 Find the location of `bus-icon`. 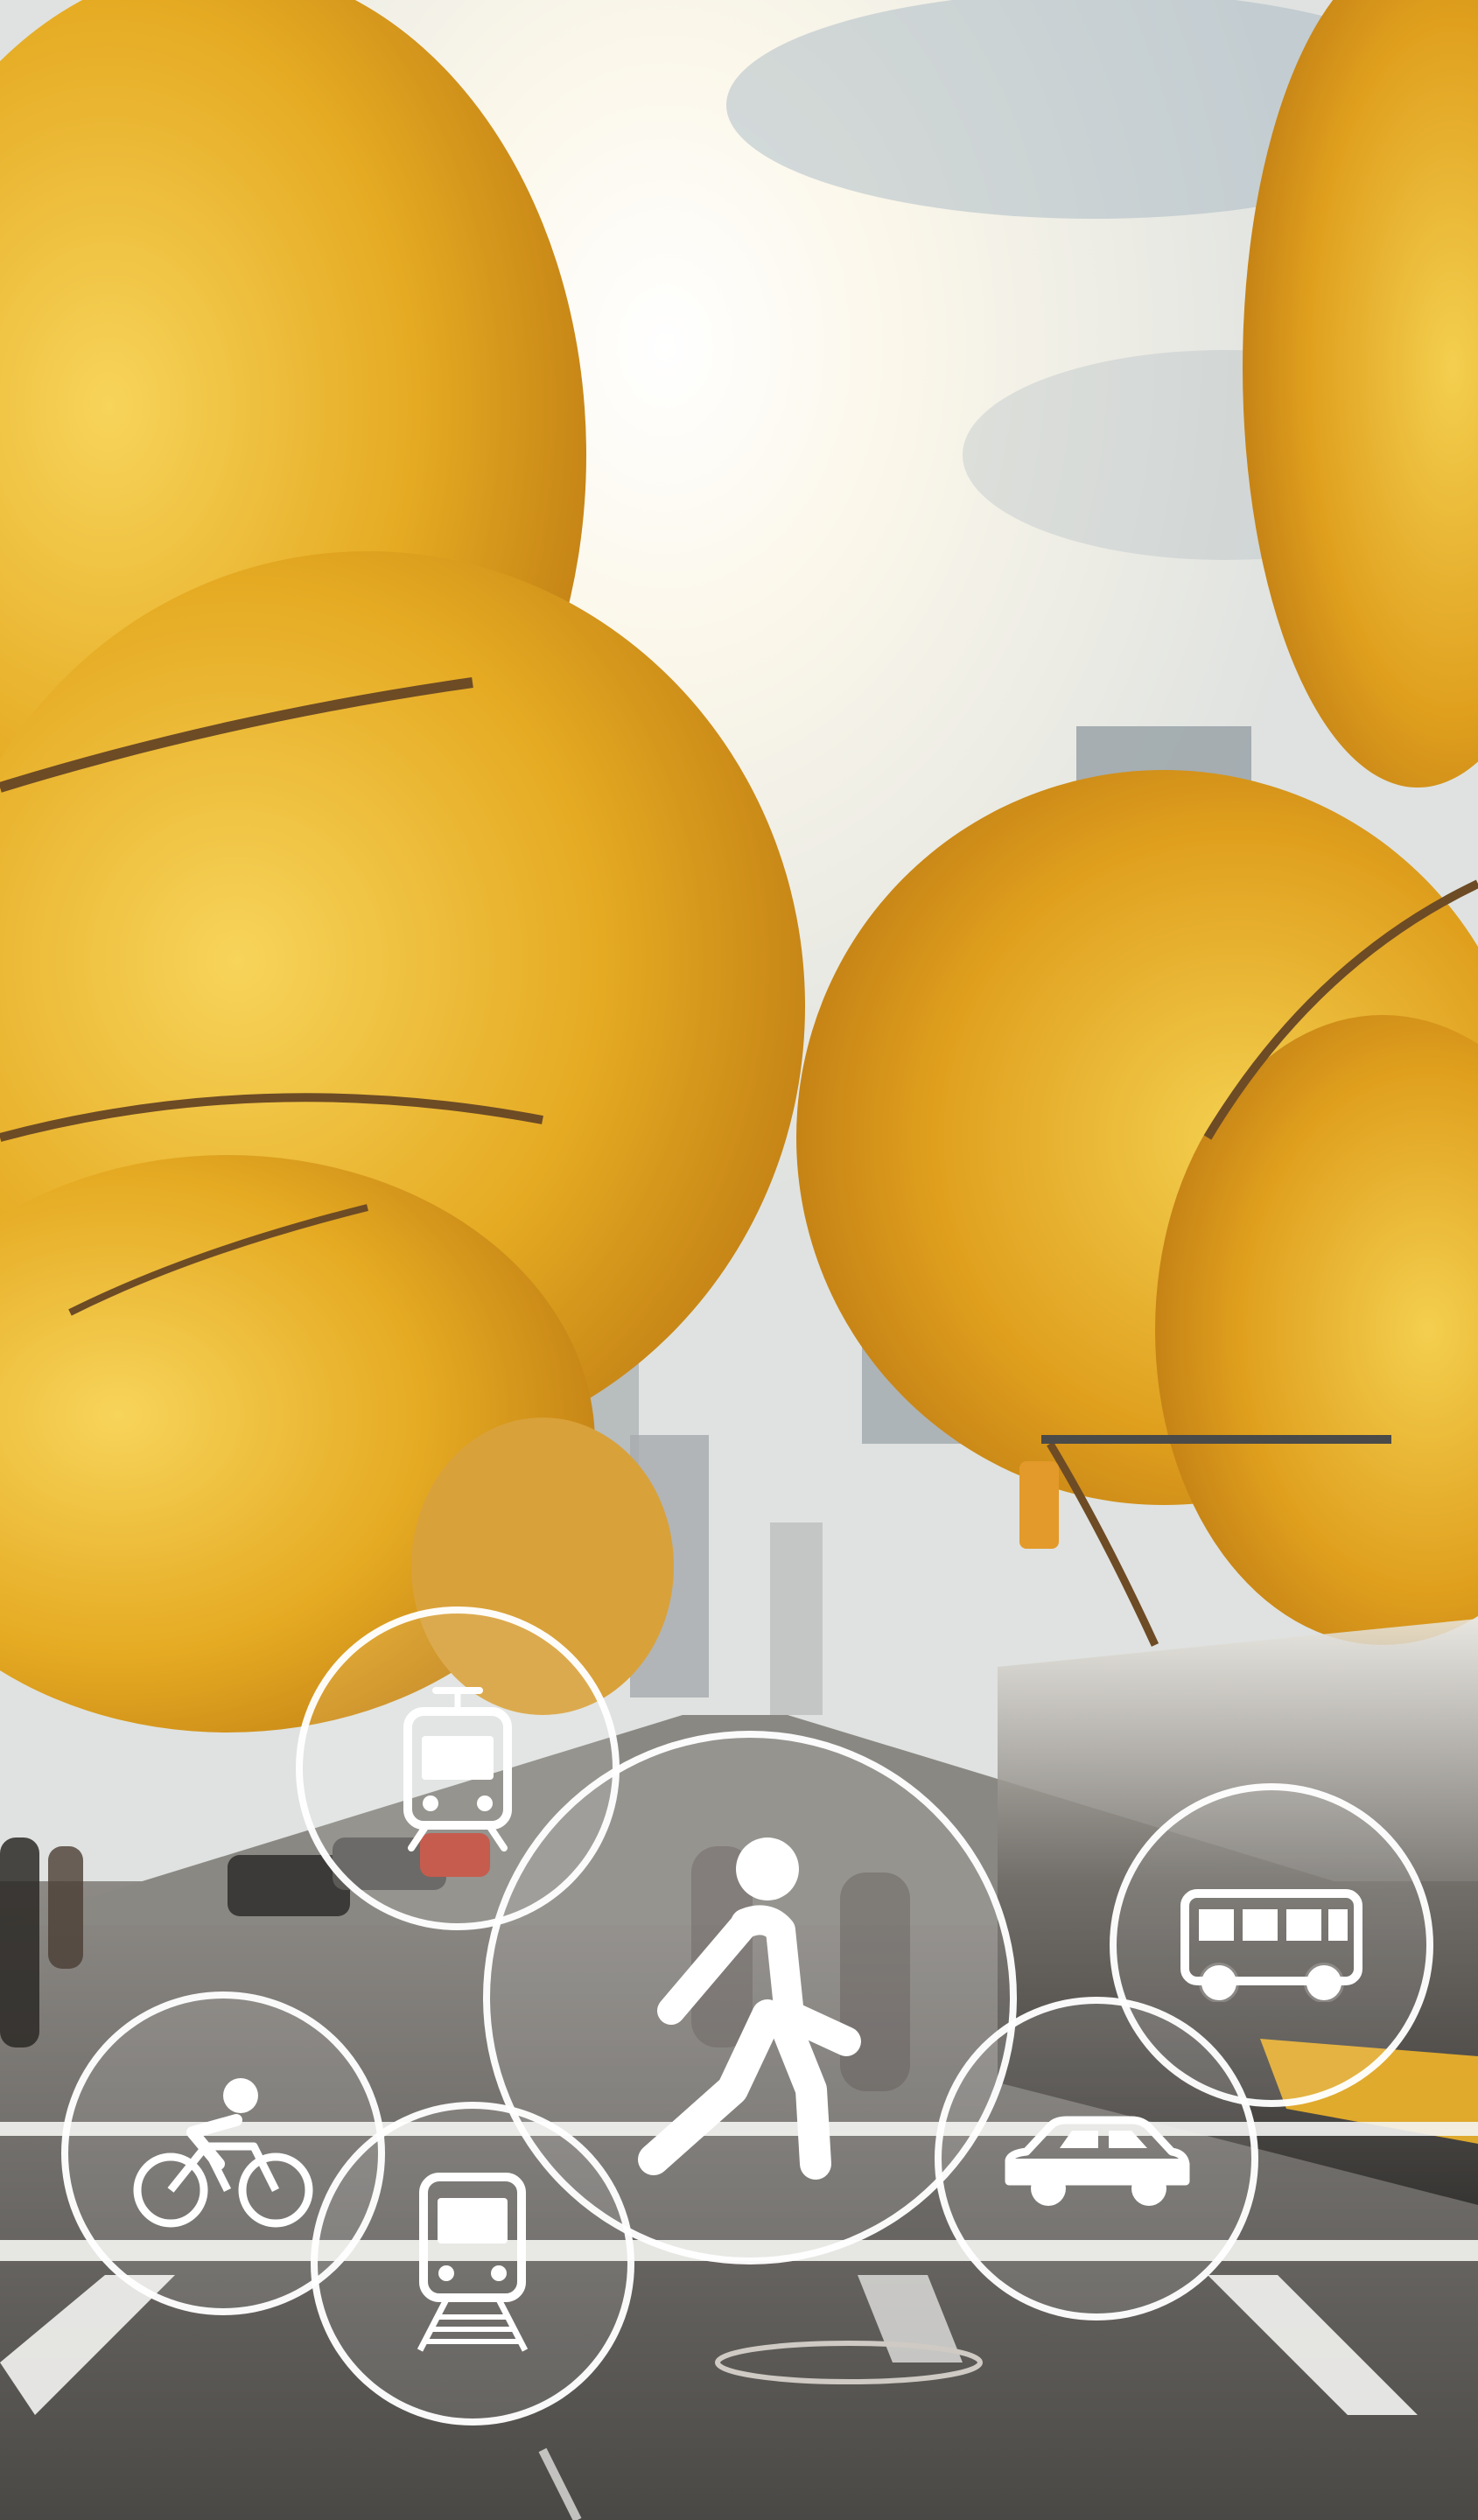

bus-icon is located at coordinates (1271, 1945).